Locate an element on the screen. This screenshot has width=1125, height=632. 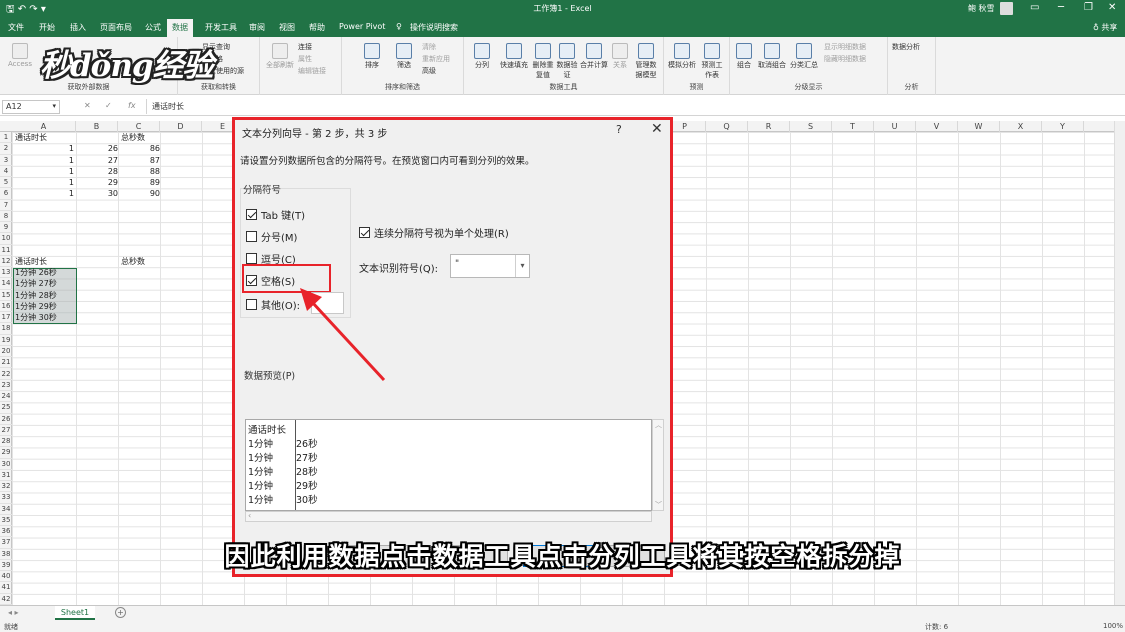
column-header: T is located at coordinates (853, 126).